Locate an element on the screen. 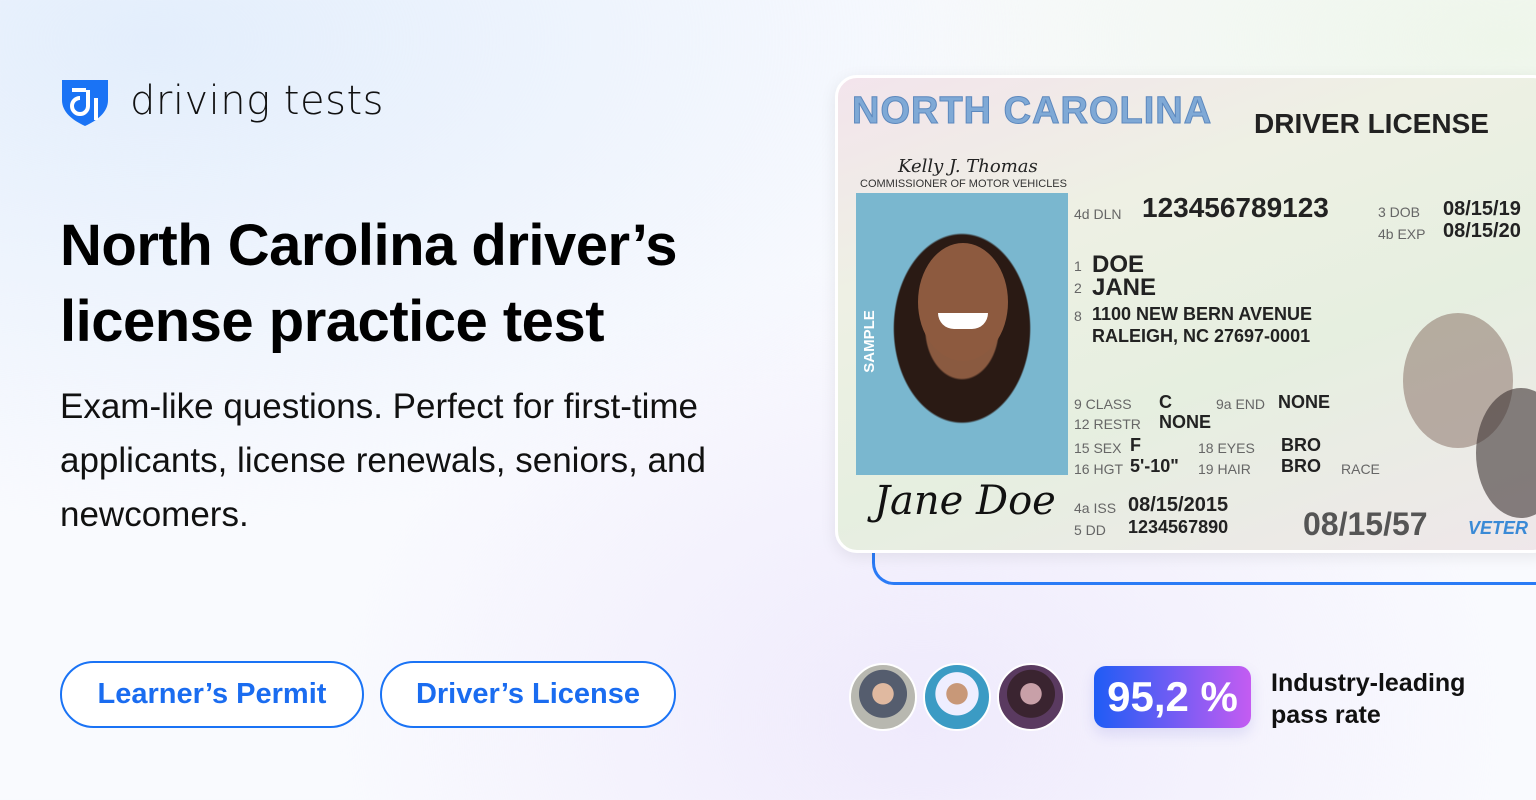 Image resolution: width=1536 pixels, height=800 pixels. last-name-label: 1 is located at coordinates (1078, 266).